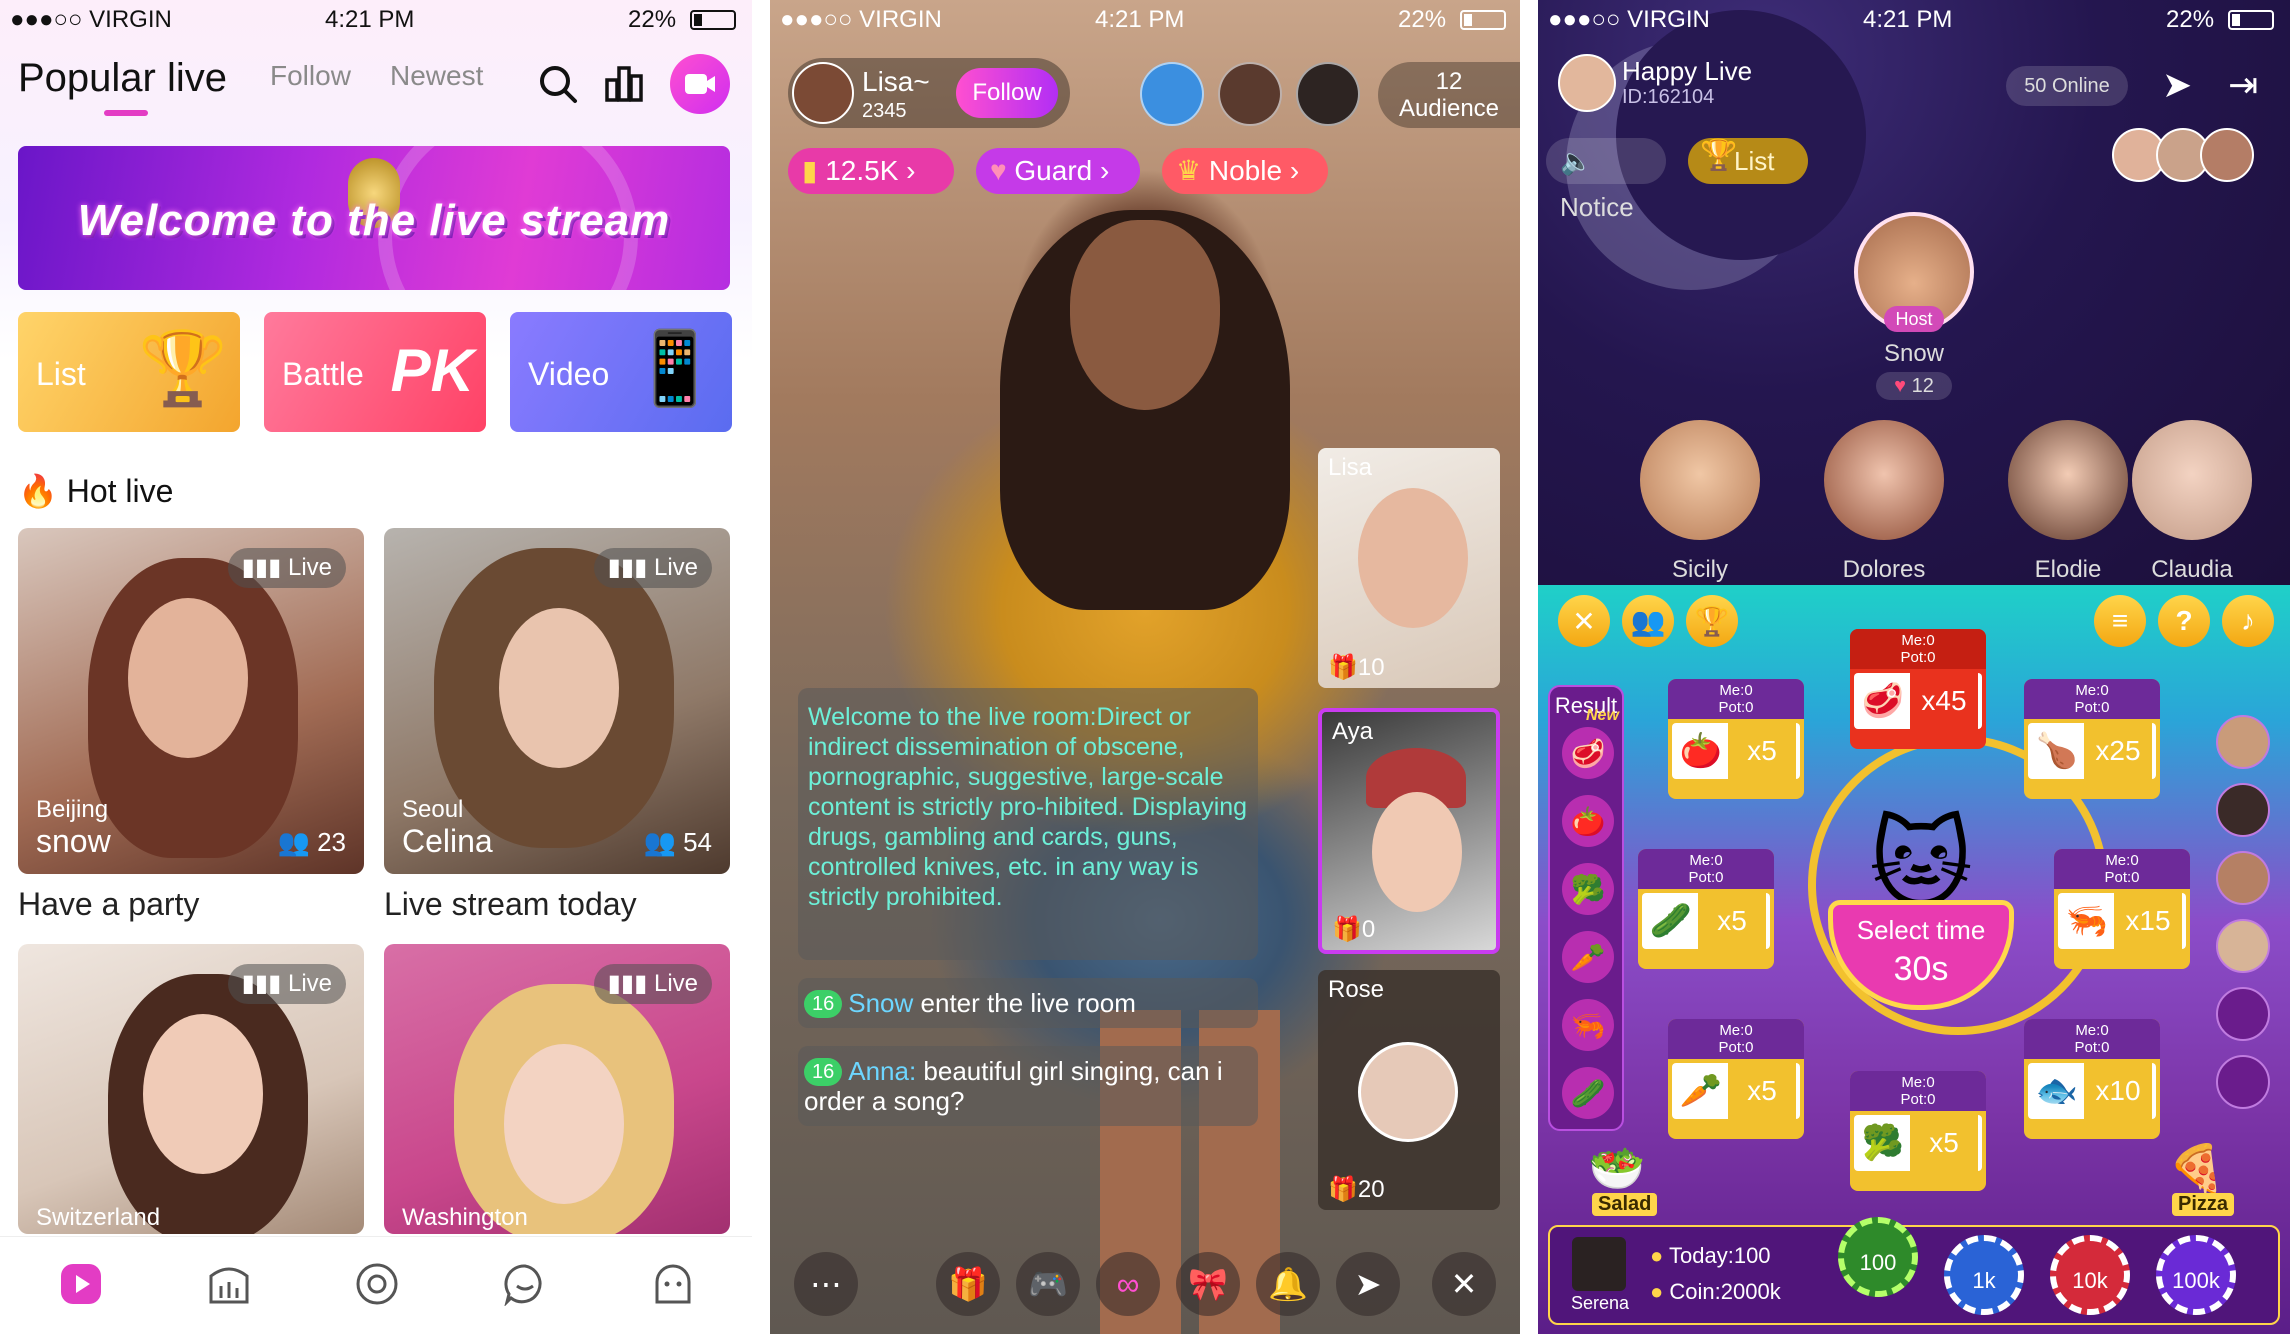 This screenshot has width=2290, height=1334. What do you see at coordinates (621, 372) in the screenshot?
I see `category-video: Video 📱` at bounding box center [621, 372].